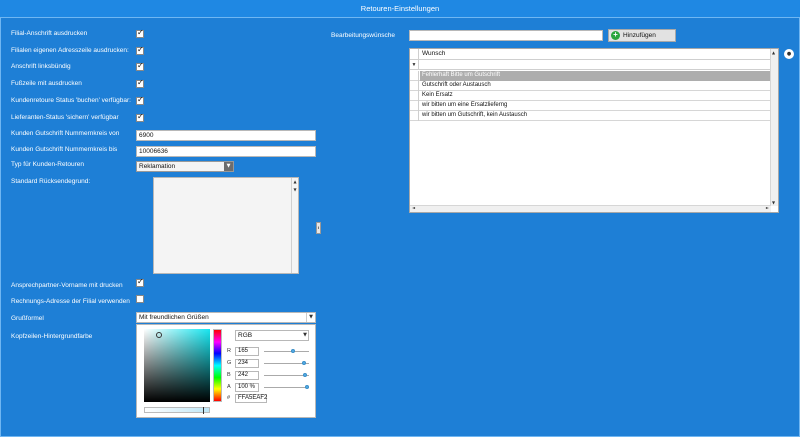 The height and width of the screenshot is (437, 800). Describe the element at coordinates (286, 387) in the screenshot. I see `a-track` at that location.